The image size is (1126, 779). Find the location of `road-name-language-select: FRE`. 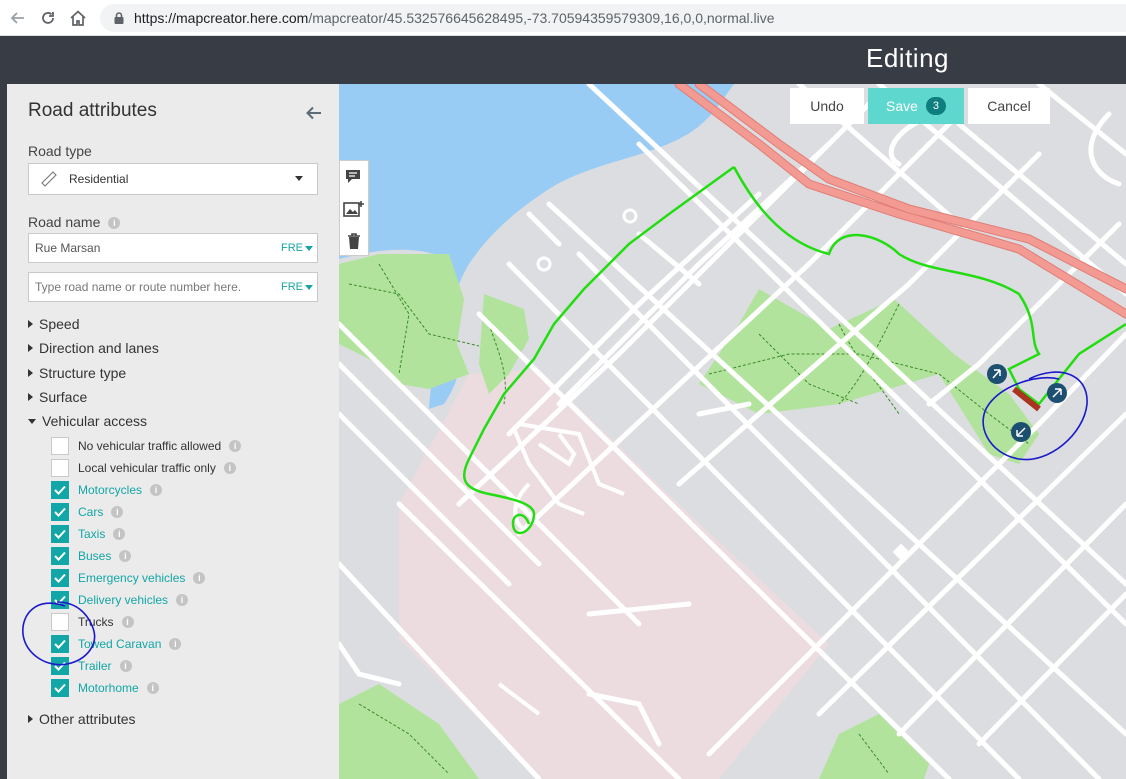

road-name-language-select: FRE is located at coordinates (297, 248).